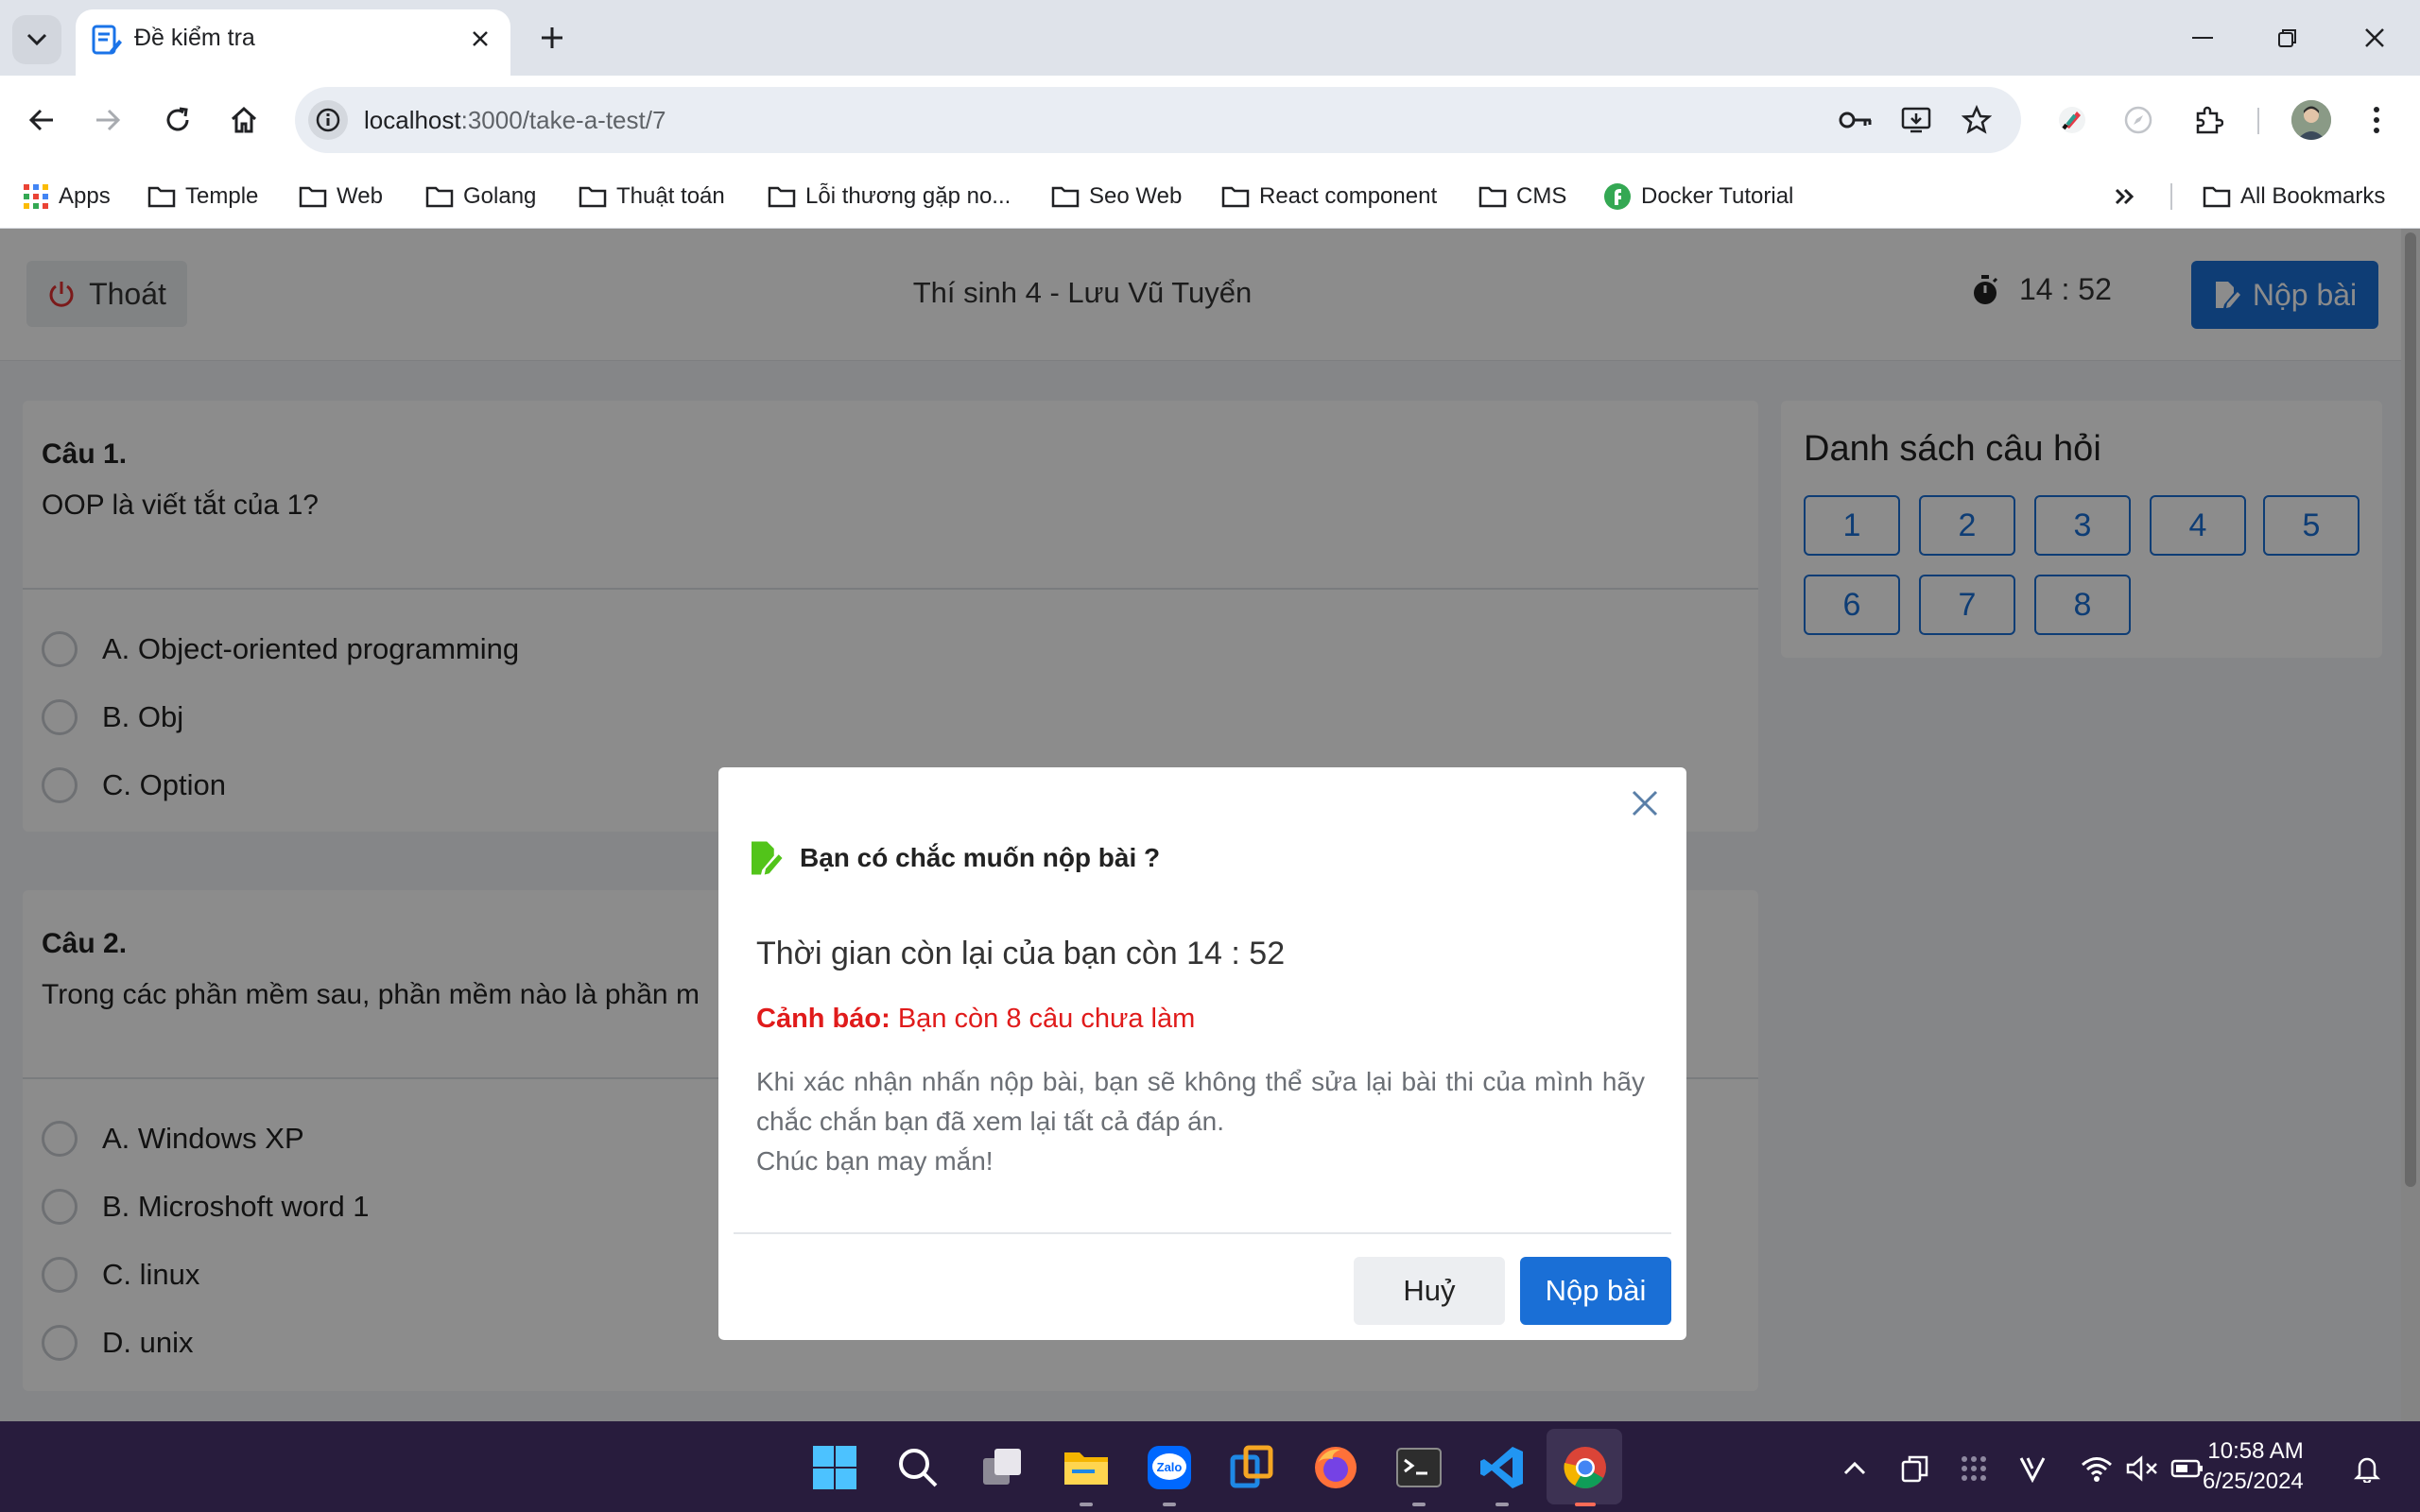  What do you see at coordinates (2125, 196) in the screenshot?
I see `bookmarks-overflow-button` at bounding box center [2125, 196].